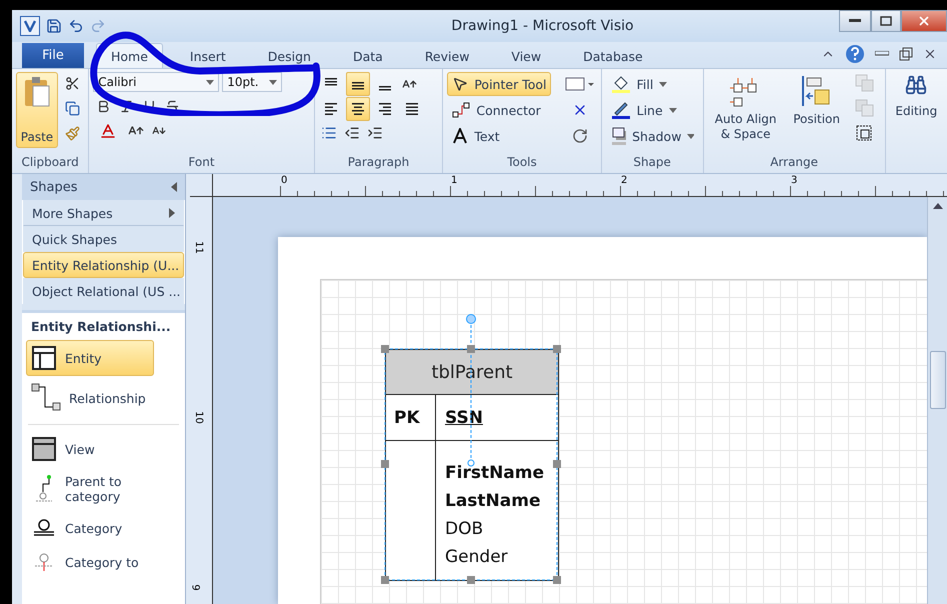  What do you see at coordinates (460, 136) in the screenshot?
I see `letter-a-icon` at bounding box center [460, 136].